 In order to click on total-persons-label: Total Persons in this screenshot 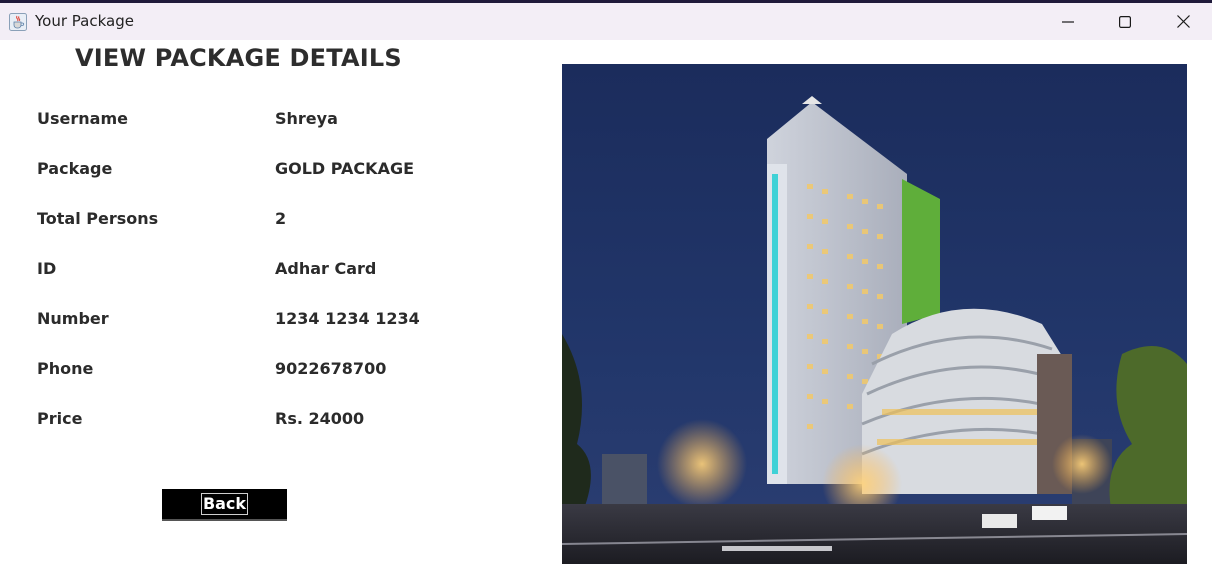, I will do `click(98, 218)`.